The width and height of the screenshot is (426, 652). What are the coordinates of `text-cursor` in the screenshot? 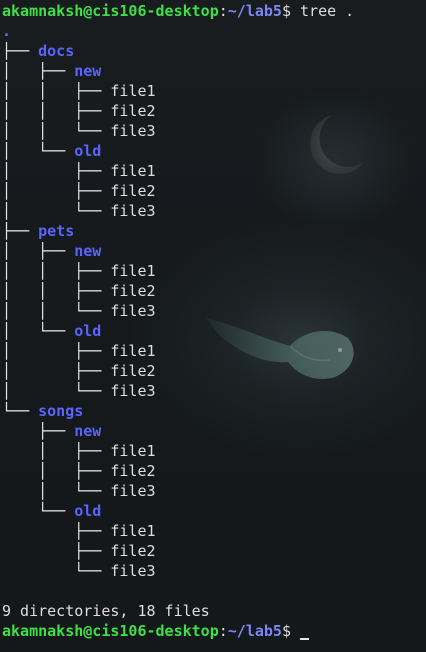 It's located at (305, 639).